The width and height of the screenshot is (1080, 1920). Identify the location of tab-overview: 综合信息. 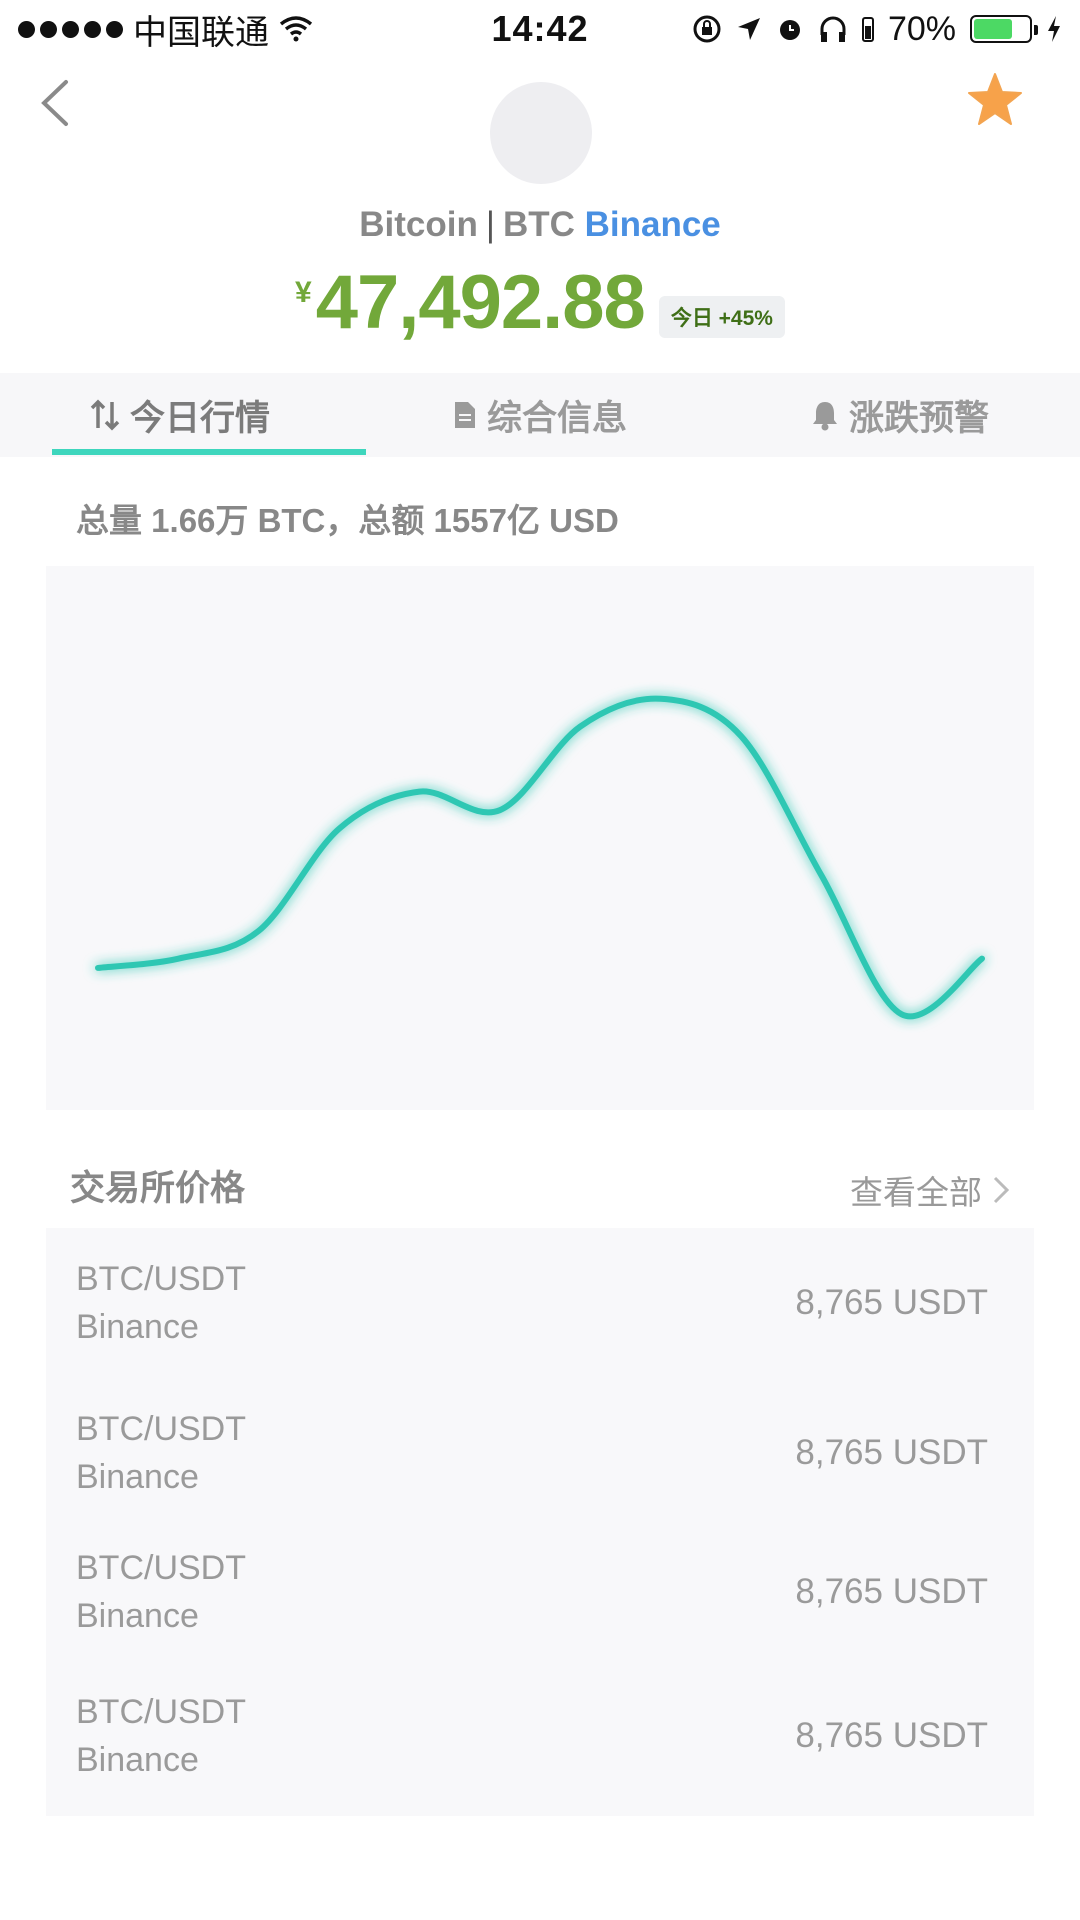
(540, 415).